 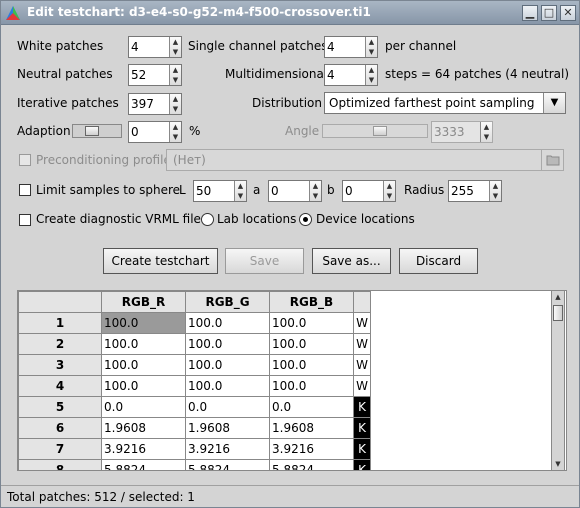 What do you see at coordinates (227, 407) in the screenshot?
I see `cell-rgb-g: 0.0` at bounding box center [227, 407].